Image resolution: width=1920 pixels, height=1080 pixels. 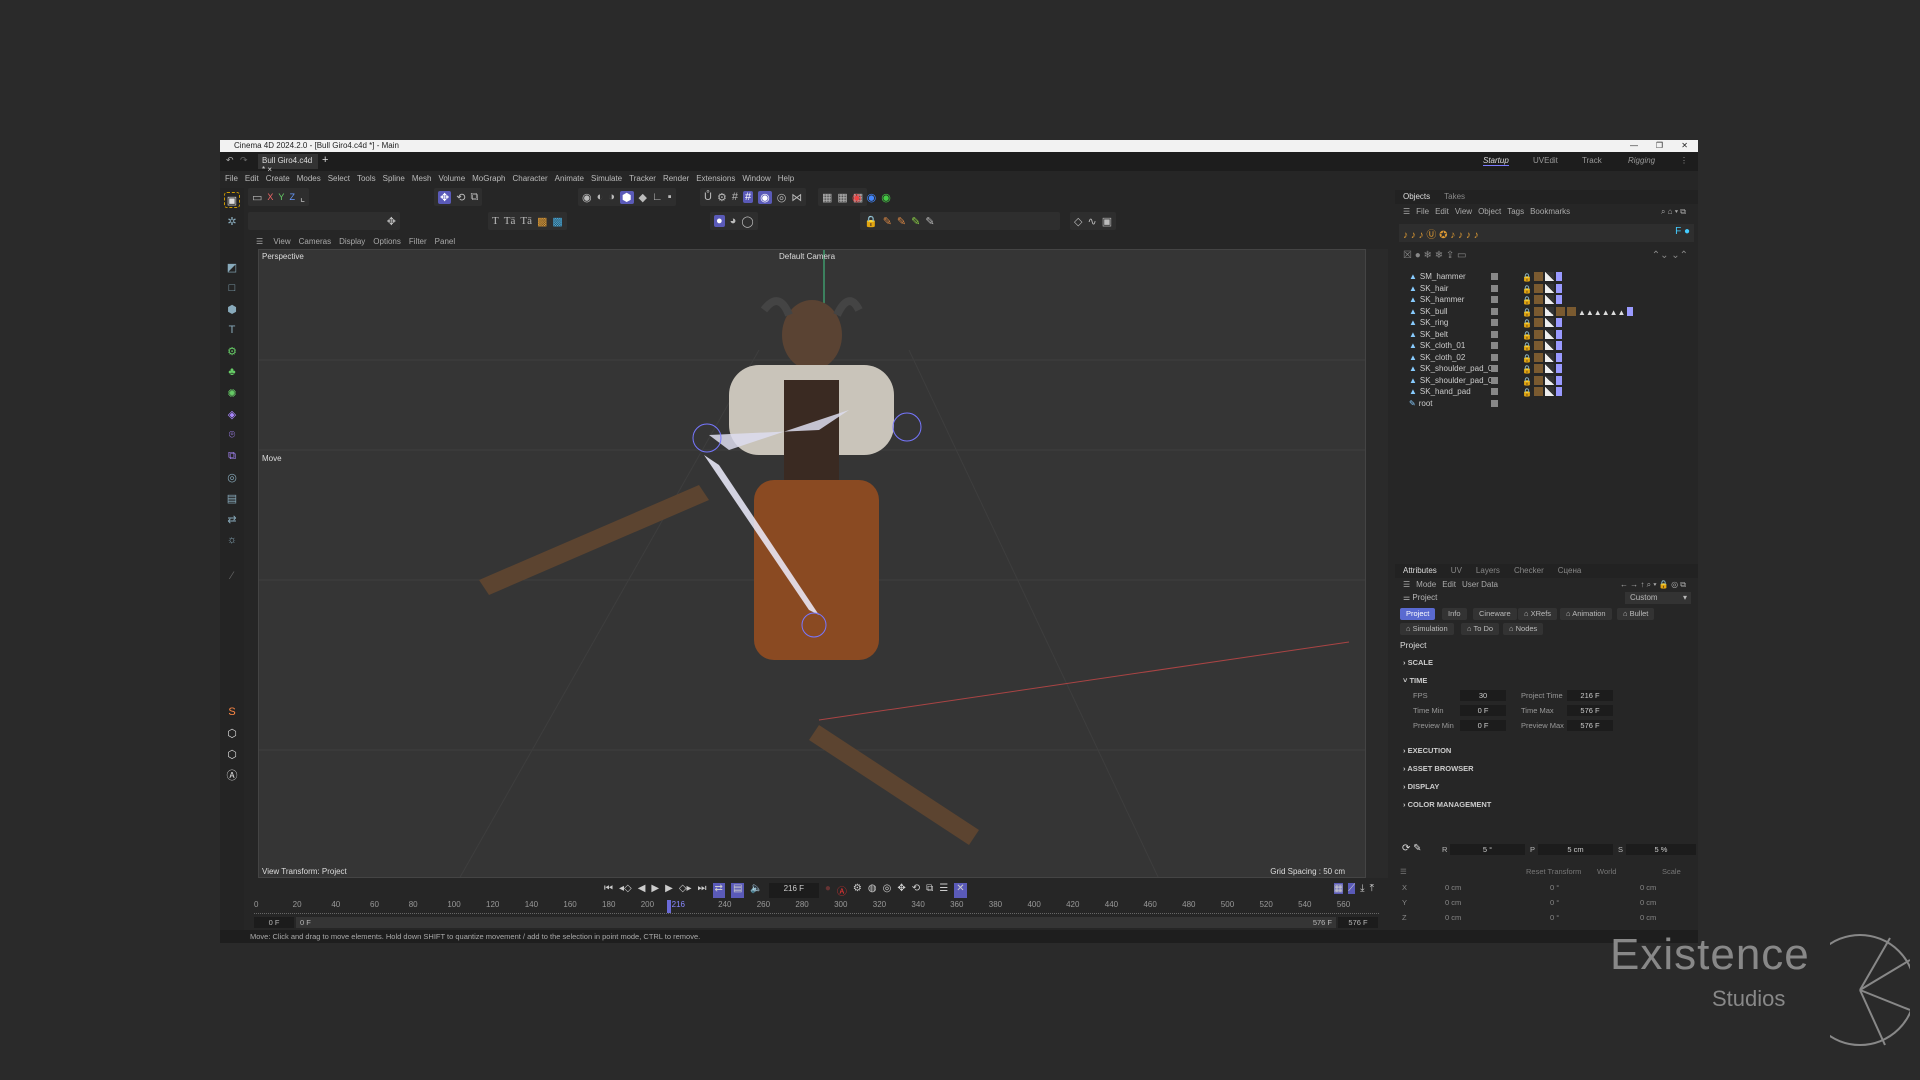 What do you see at coordinates (1529, 570) in the screenshot?
I see `tab-checker: Checker` at bounding box center [1529, 570].